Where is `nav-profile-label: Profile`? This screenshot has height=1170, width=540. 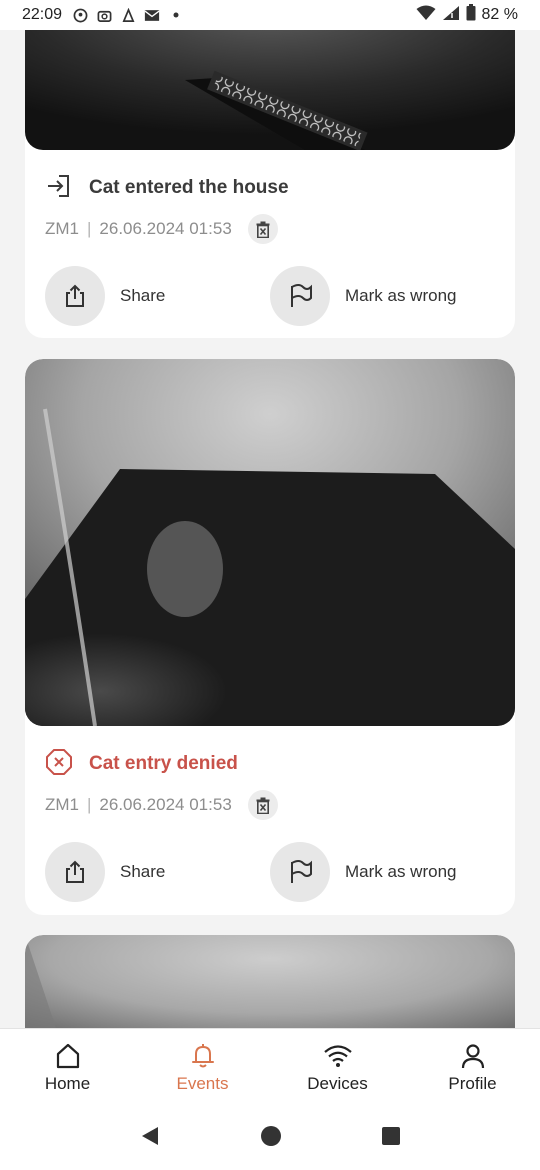 nav-profile-label: Profile is located at coordinates (472, 1083).